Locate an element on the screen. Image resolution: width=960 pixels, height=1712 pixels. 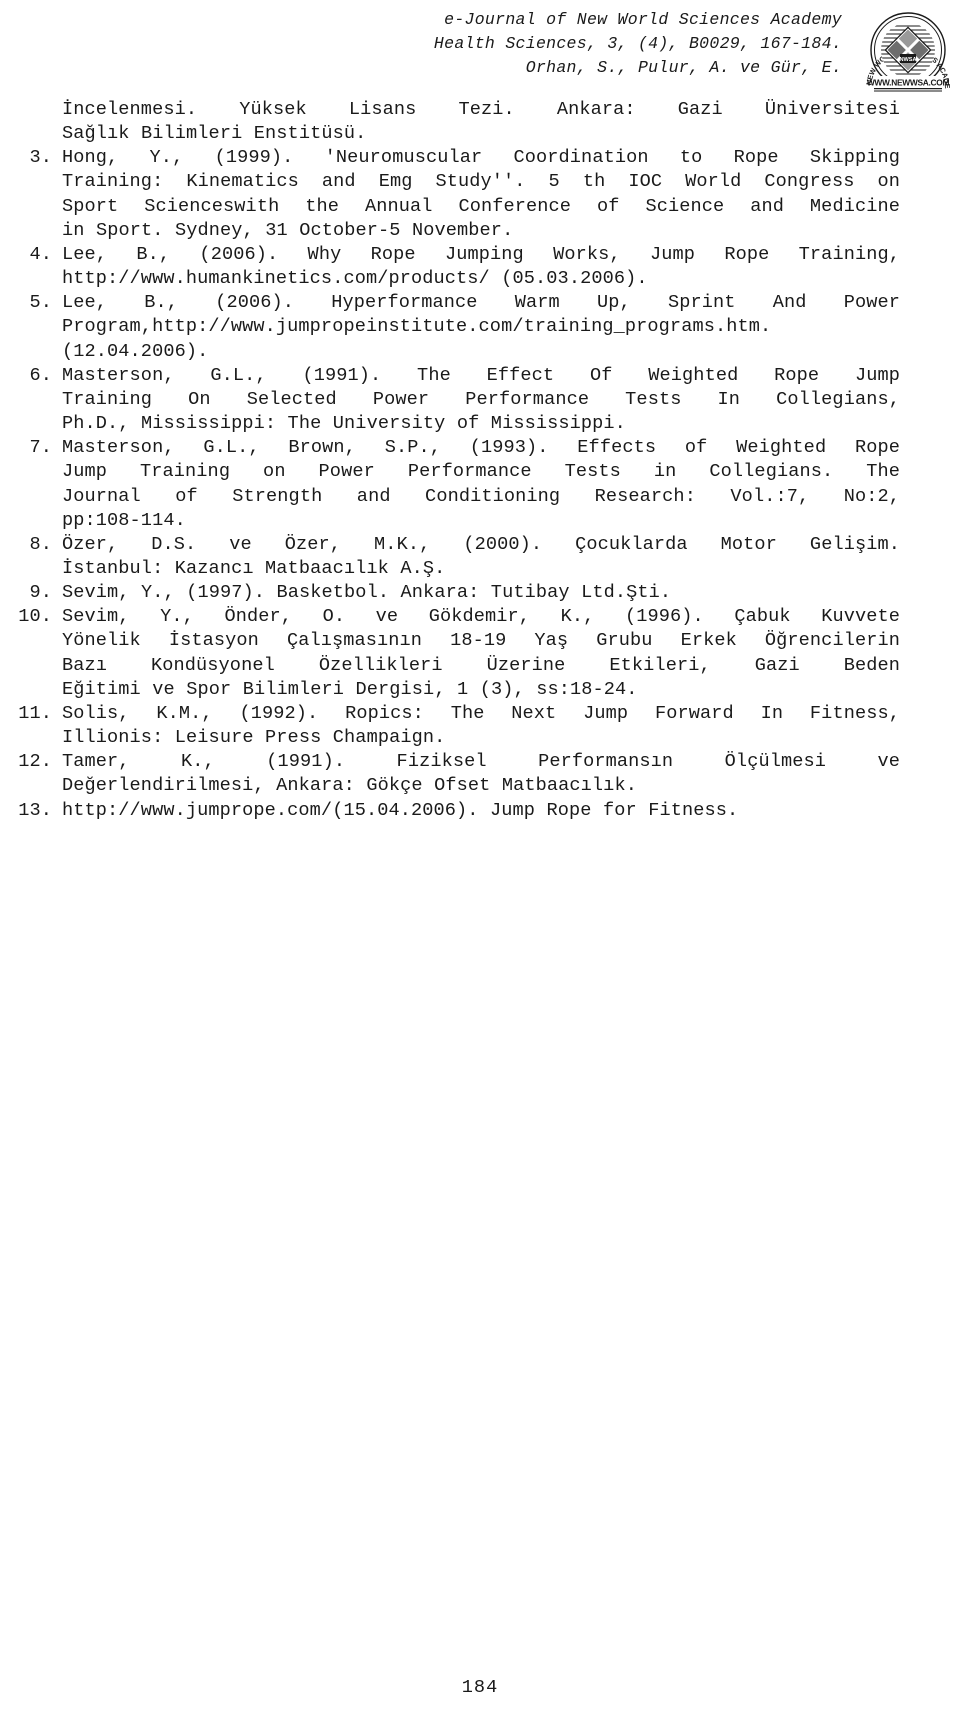
reference-number: 8. is located at coordinates (40, 544).